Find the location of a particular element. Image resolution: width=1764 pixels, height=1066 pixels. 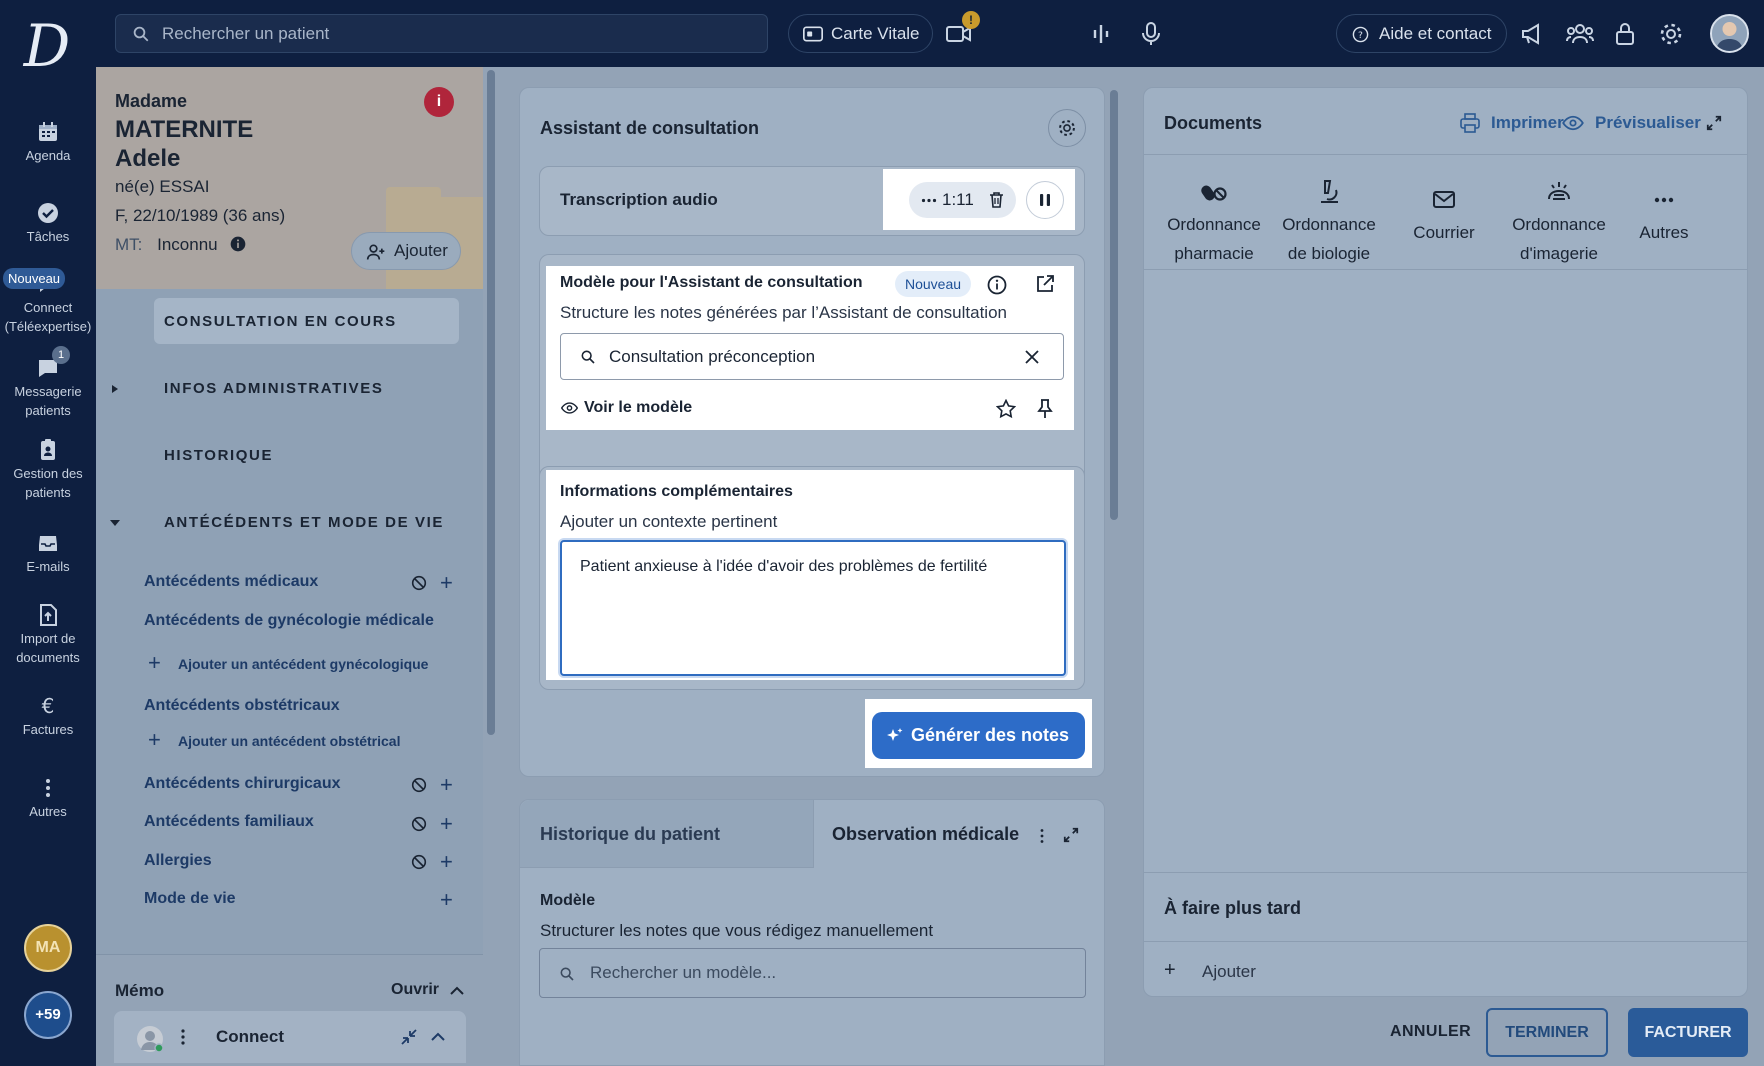

assistant-scrollbar is located at coordinates (1114, 305).